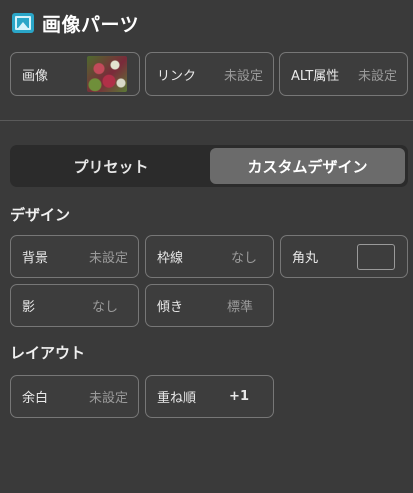 This screenshot has width=413, height=493. I want to click on panel-header: 画像パーツ, so click(75, 23).